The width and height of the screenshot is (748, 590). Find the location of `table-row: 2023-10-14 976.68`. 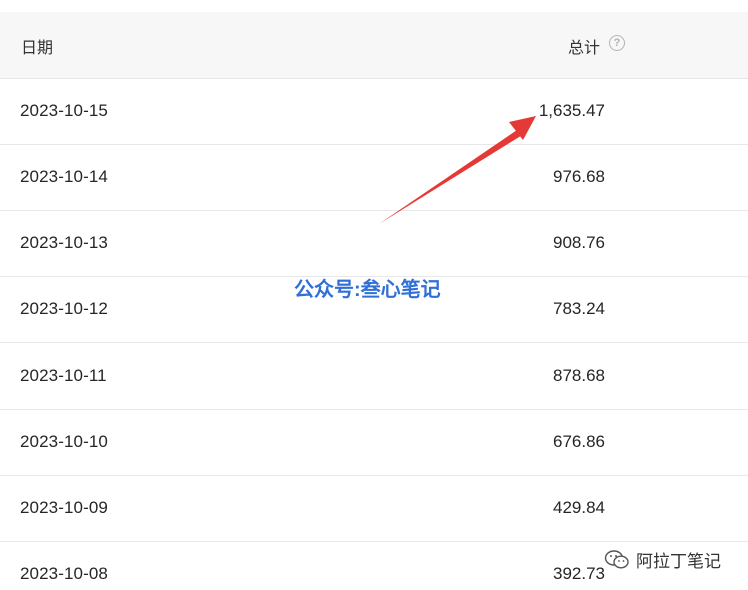

table-row: 2023-10-14 976.68 is located at coordinates (374, 178).